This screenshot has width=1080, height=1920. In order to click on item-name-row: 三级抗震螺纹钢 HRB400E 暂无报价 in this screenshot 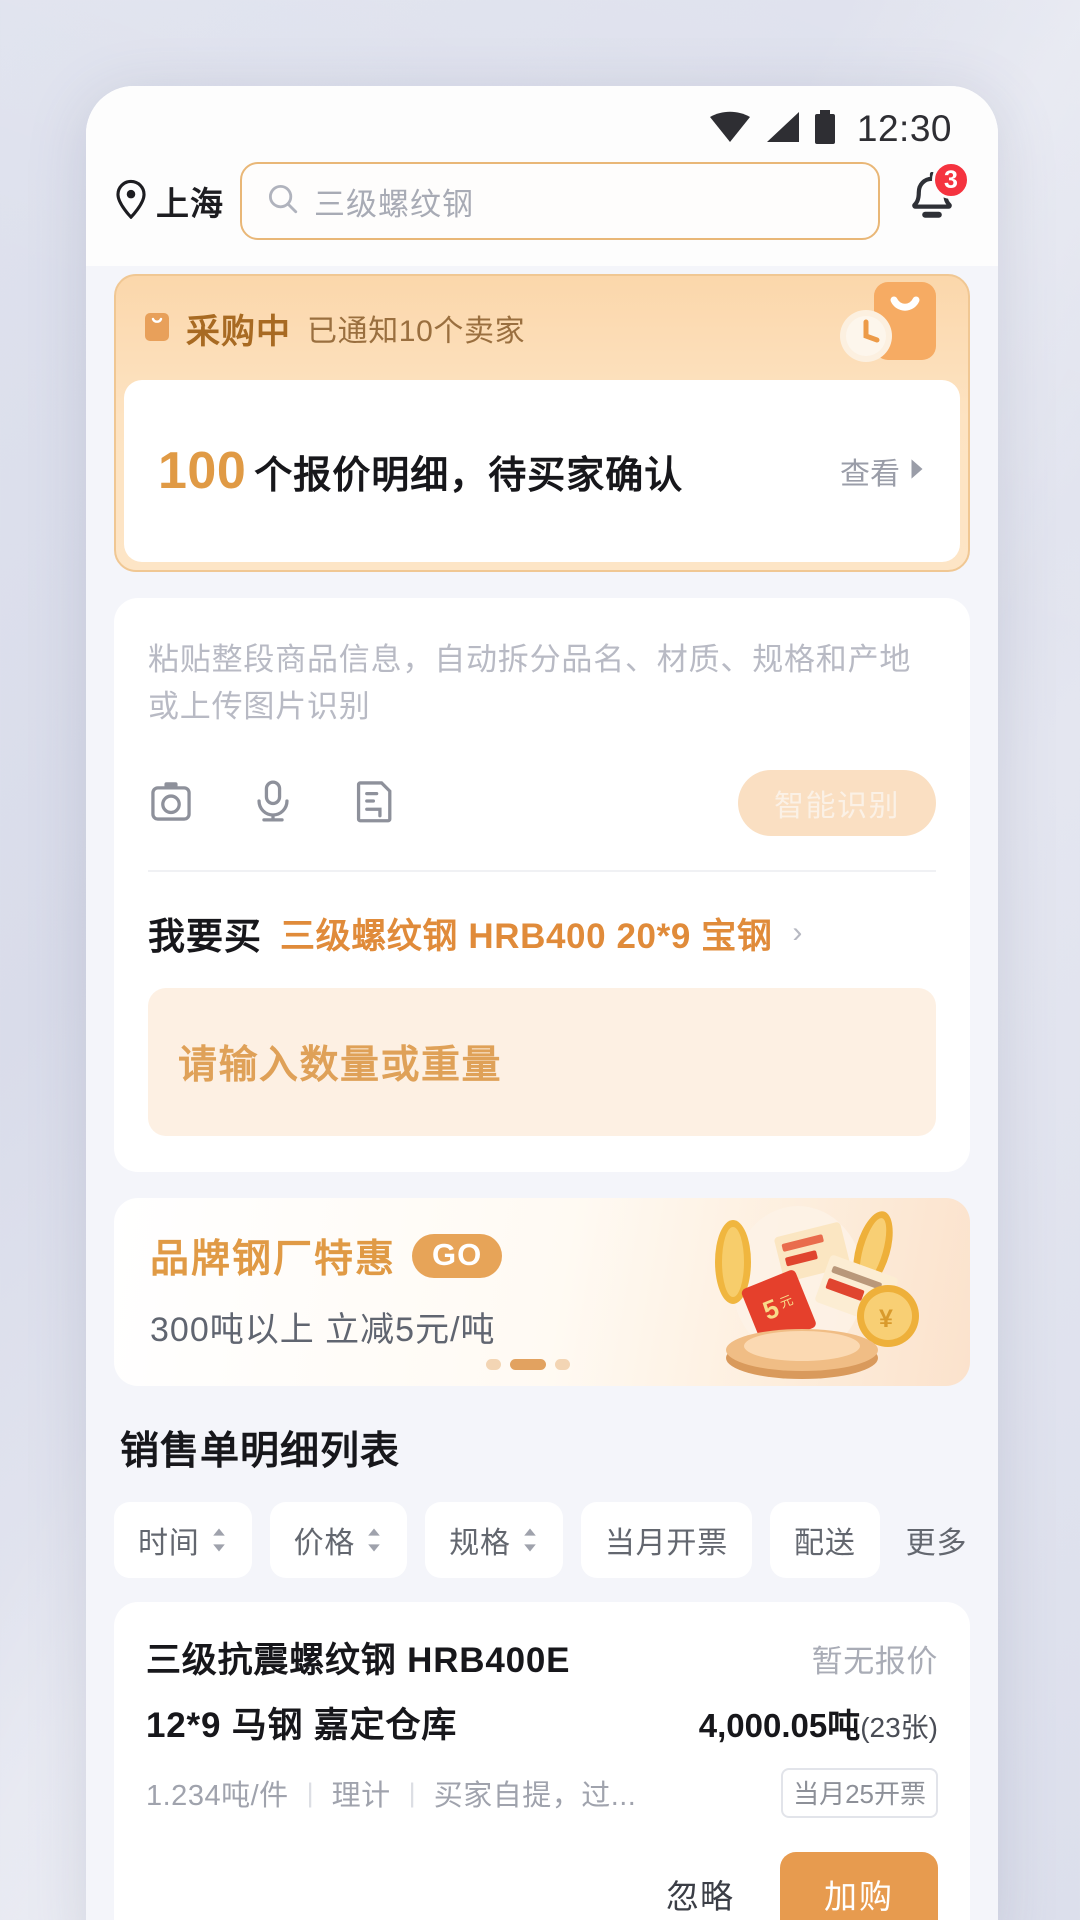, I will do `click(542, 1657)`.